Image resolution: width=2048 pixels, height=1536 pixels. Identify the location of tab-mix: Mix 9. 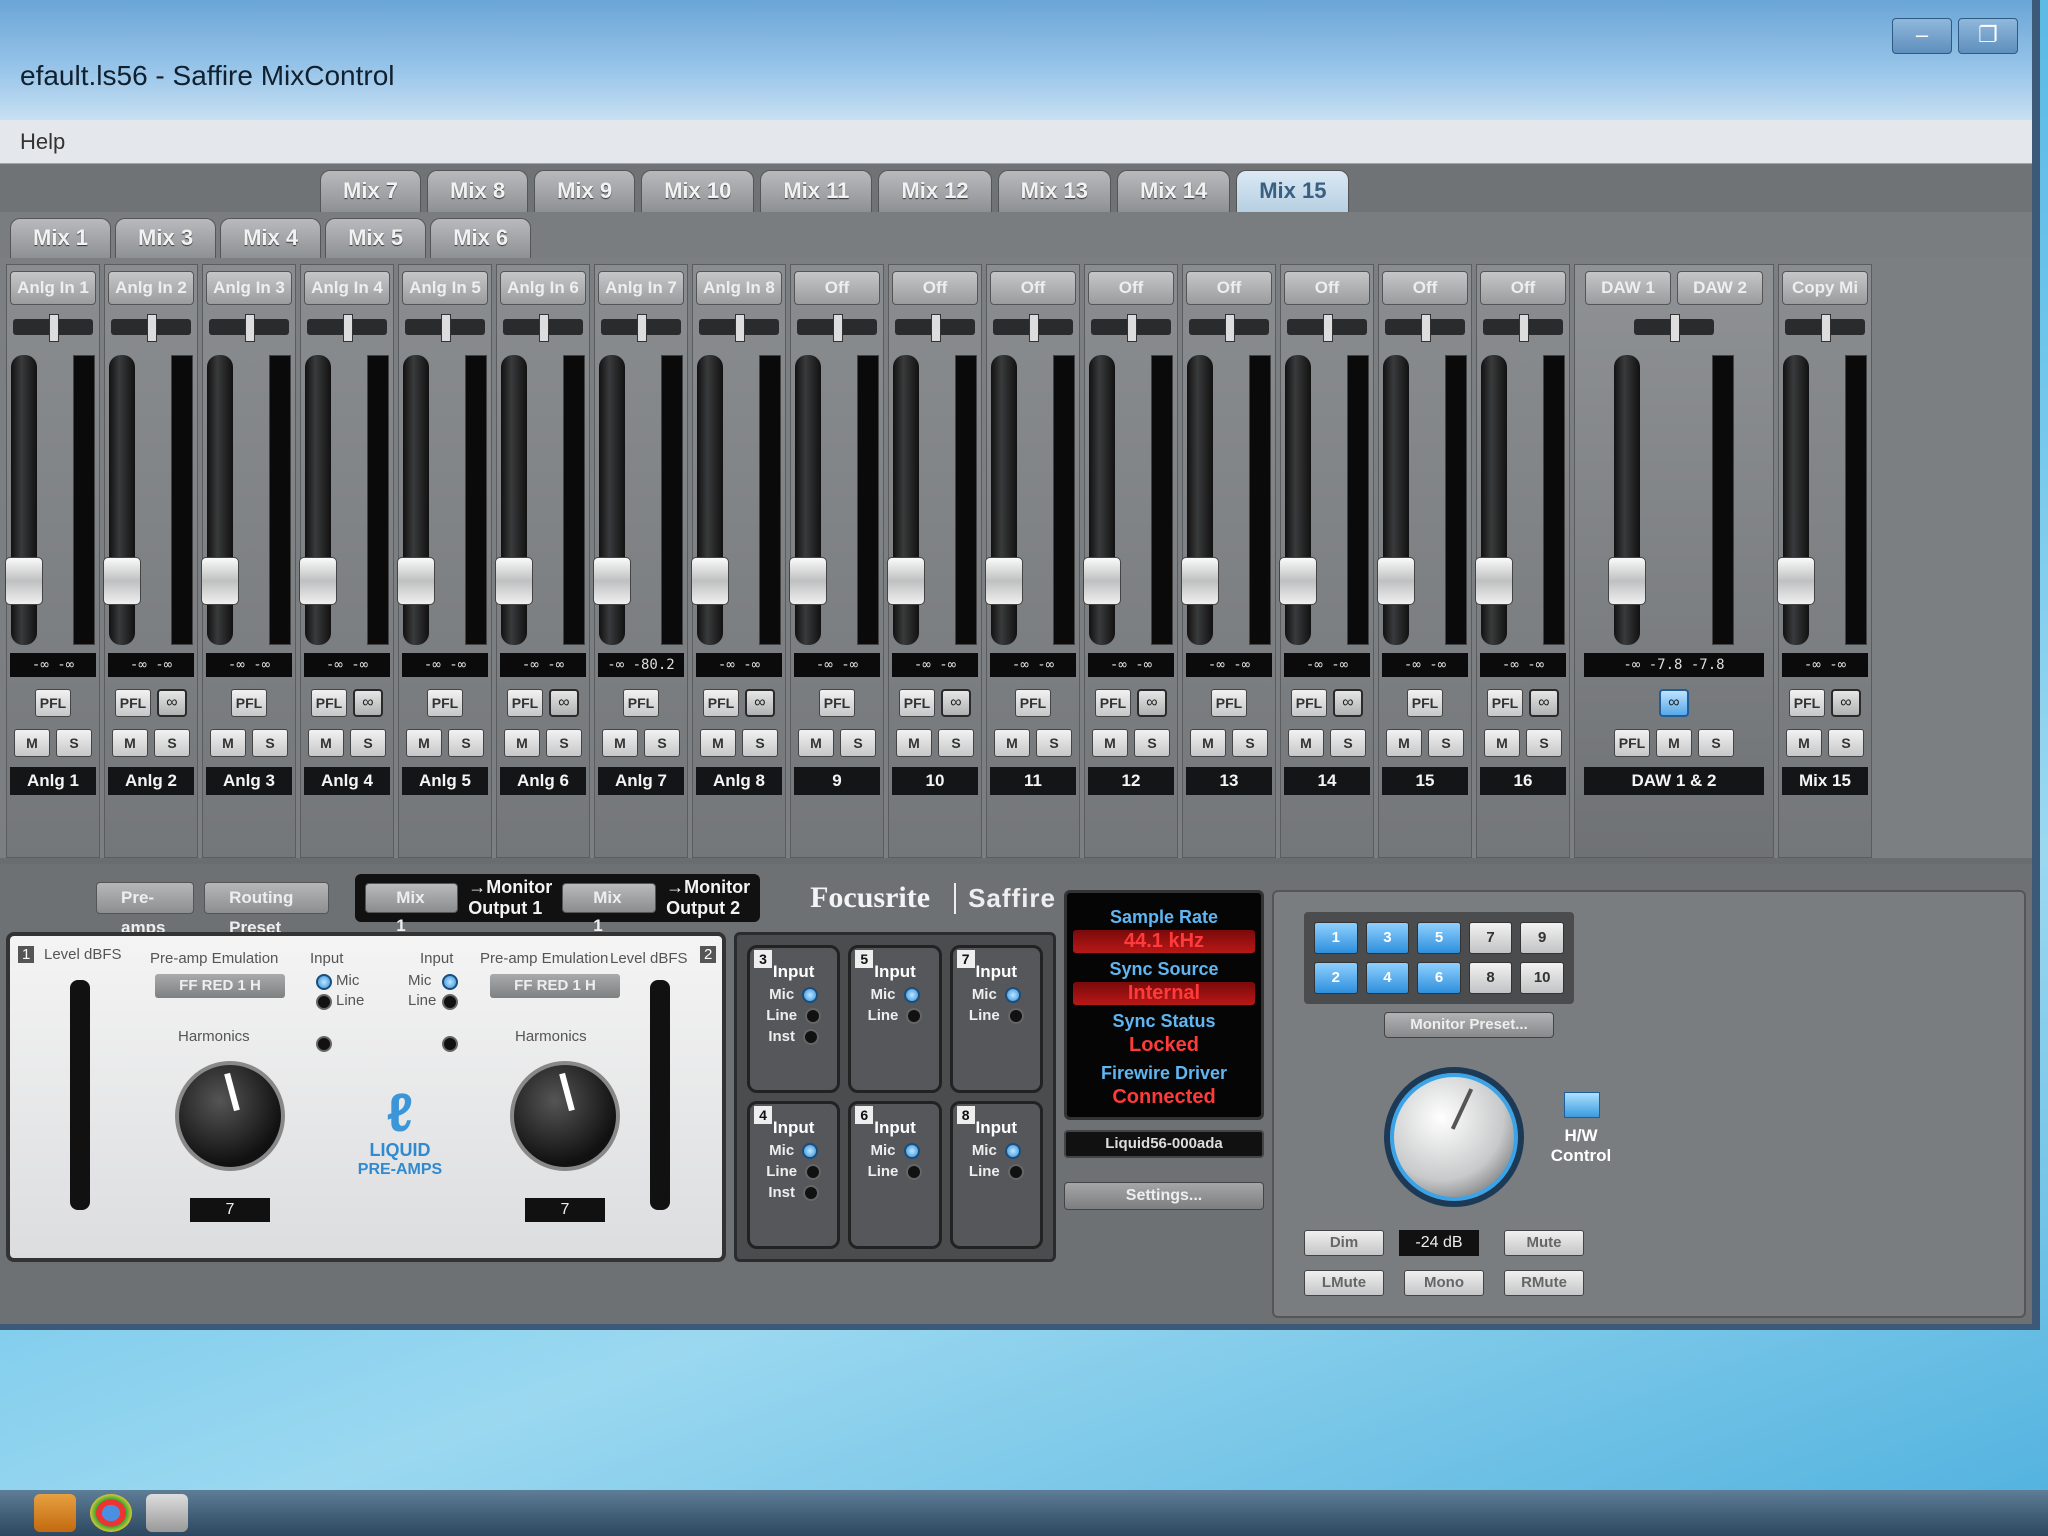
(585, 191).